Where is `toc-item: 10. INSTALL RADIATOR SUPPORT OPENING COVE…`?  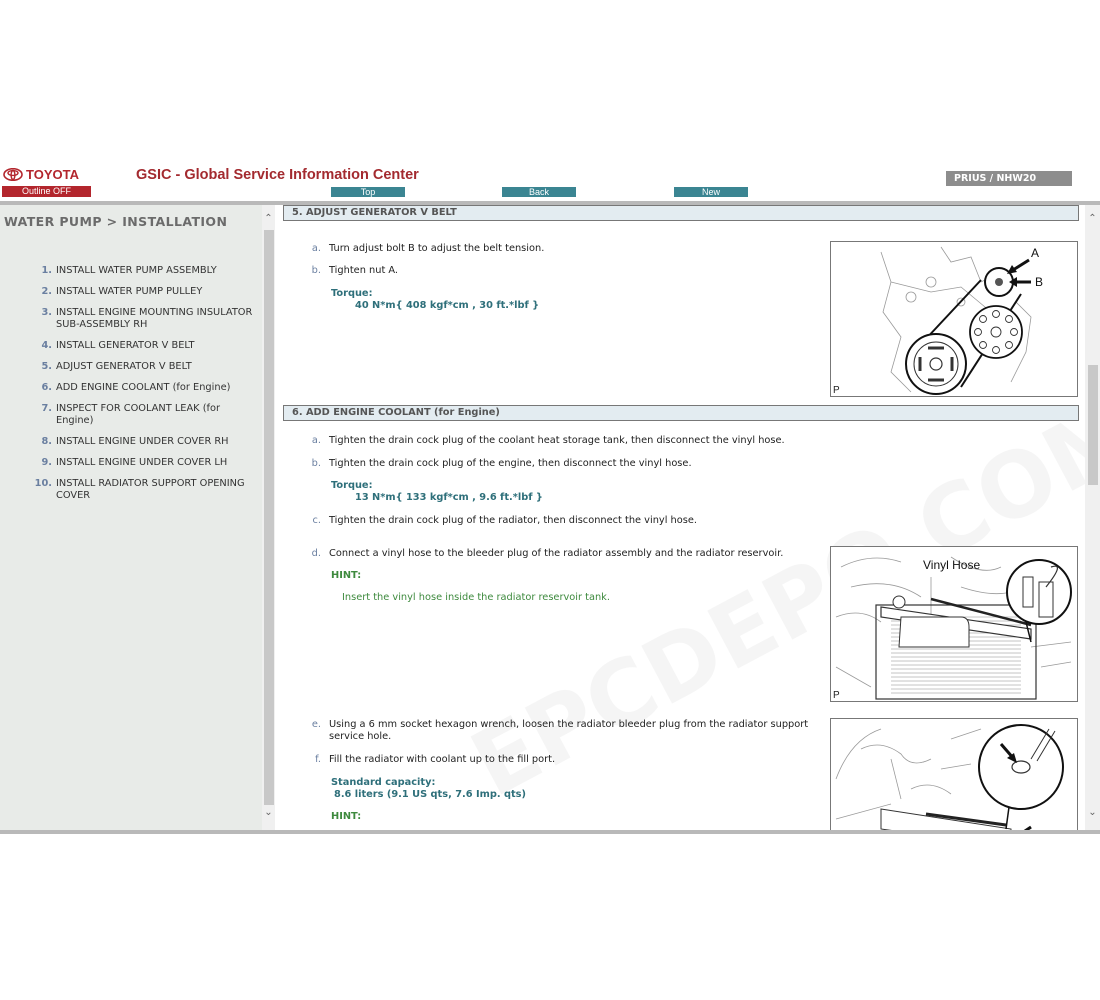
toc-item: 10. INSTALL RADIATOR SUPPORT OPENING COVE… is located at coordinates (145, 490).